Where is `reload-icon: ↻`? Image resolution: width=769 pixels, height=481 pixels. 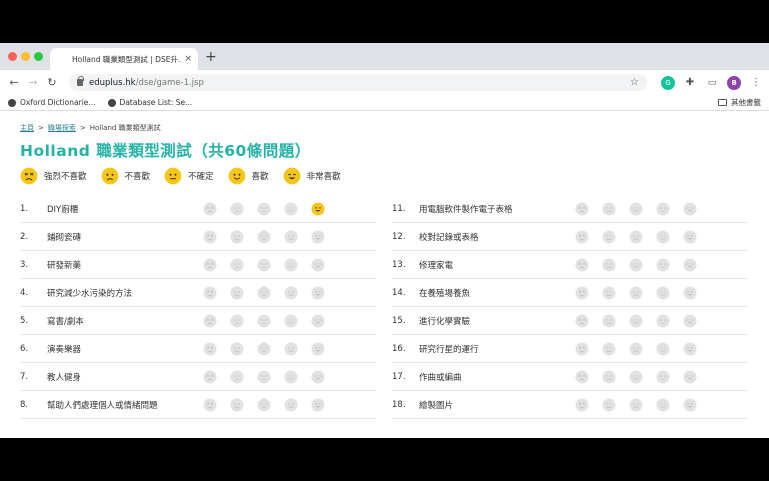 reload-icon: ↻ is located at coordinates (52, 82).